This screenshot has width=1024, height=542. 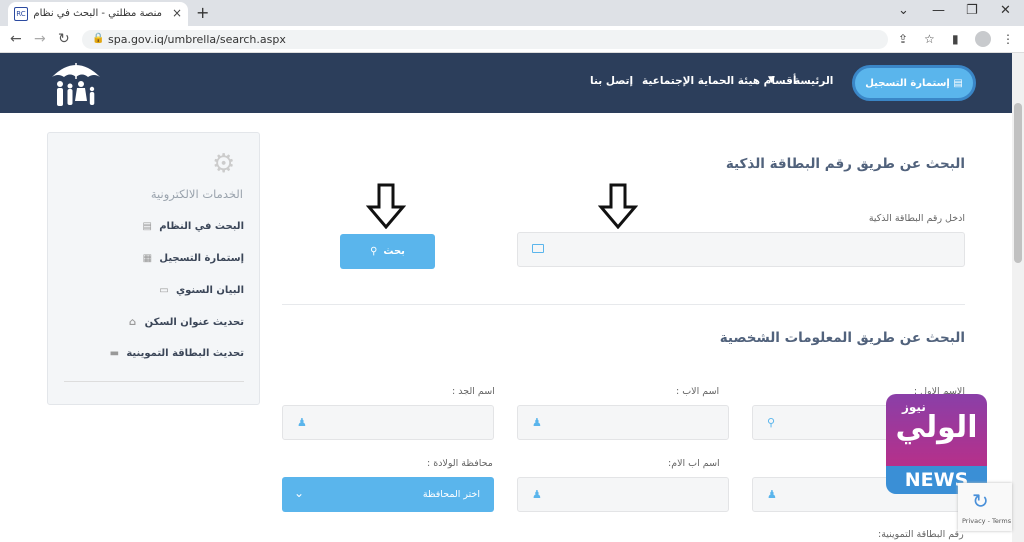 I want to click on grandfather-name-input: ♟, so click(x=388, y=422).